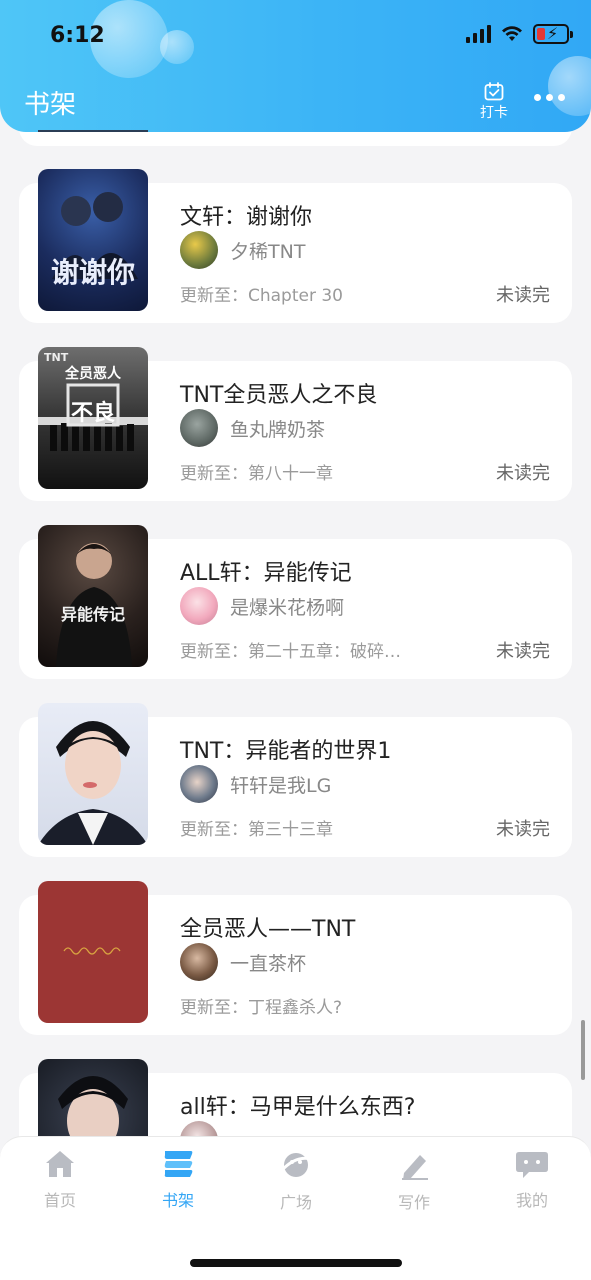  I want to click on book-cover: 异能传记, so click(93, 596).